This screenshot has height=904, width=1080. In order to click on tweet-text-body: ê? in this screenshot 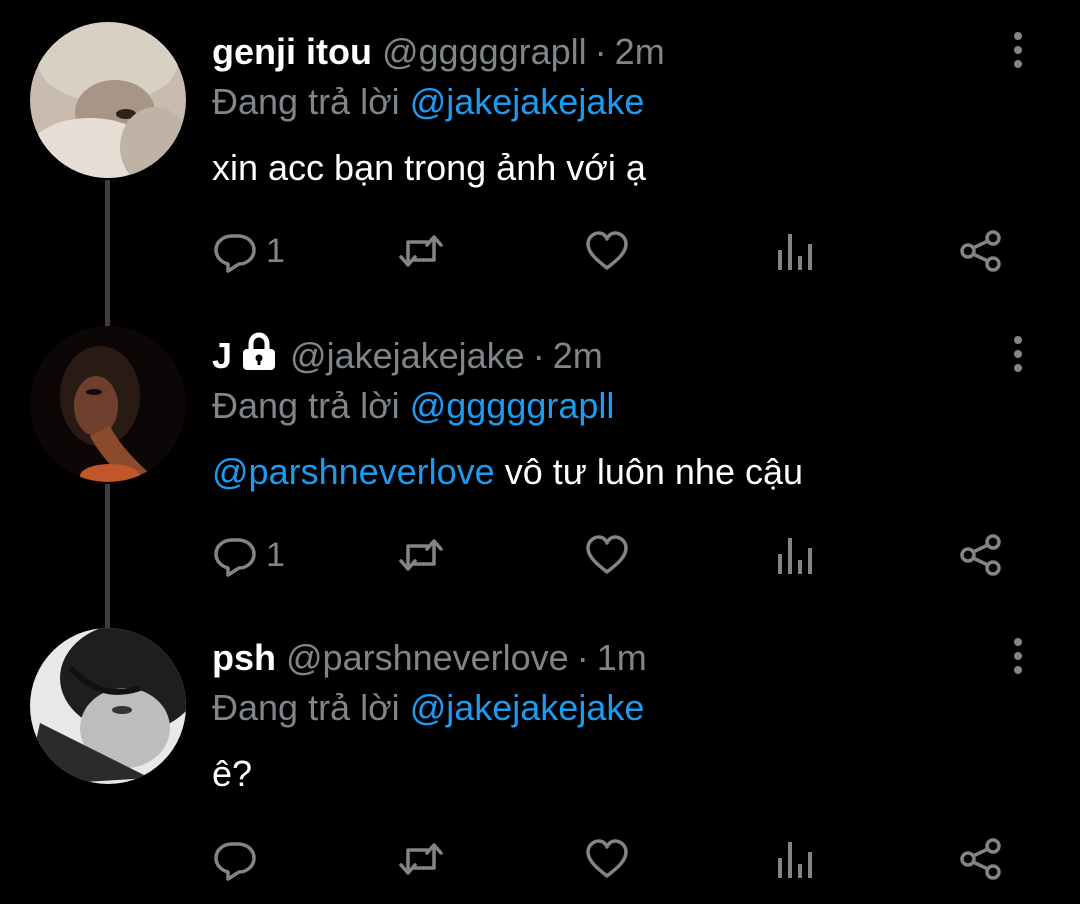, I will do `click(232, 773)`.